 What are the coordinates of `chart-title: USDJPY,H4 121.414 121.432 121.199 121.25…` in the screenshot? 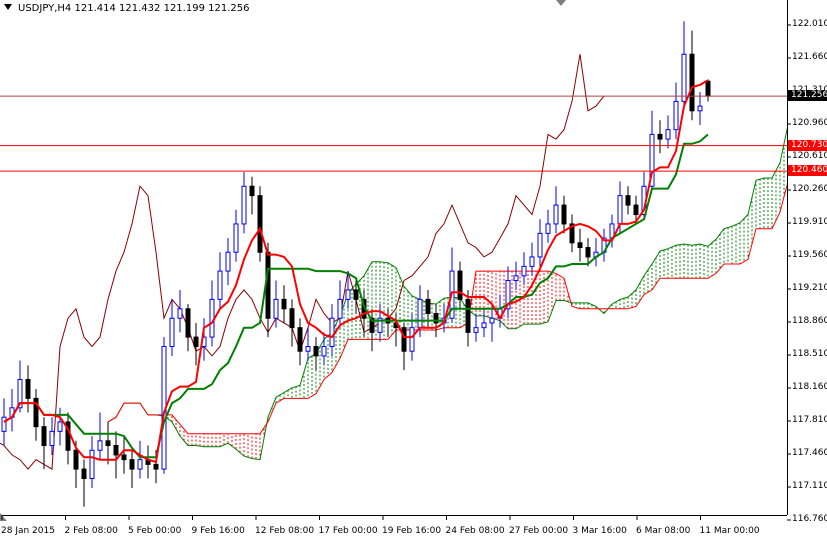 It's located at (126, 8).